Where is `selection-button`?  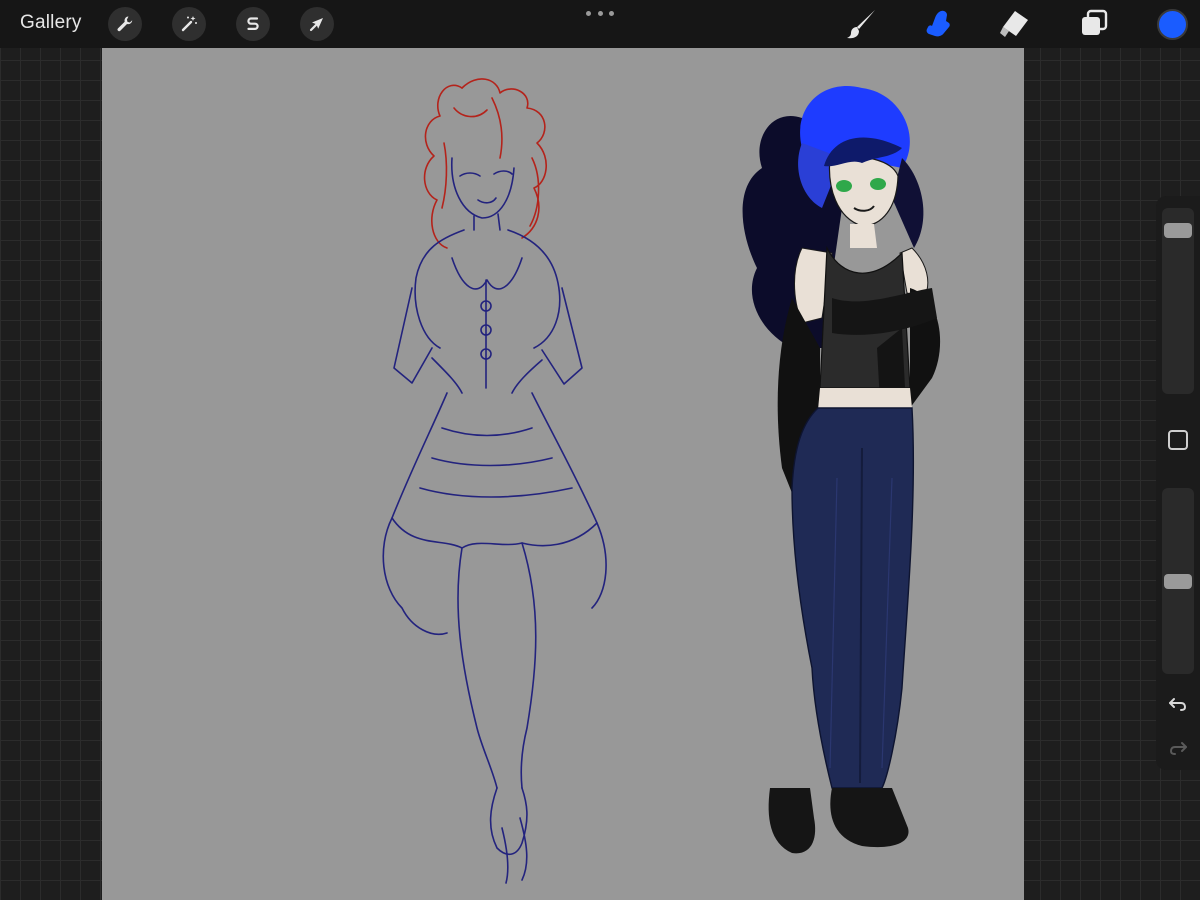 selection-button is located at coordinates (253, 24).